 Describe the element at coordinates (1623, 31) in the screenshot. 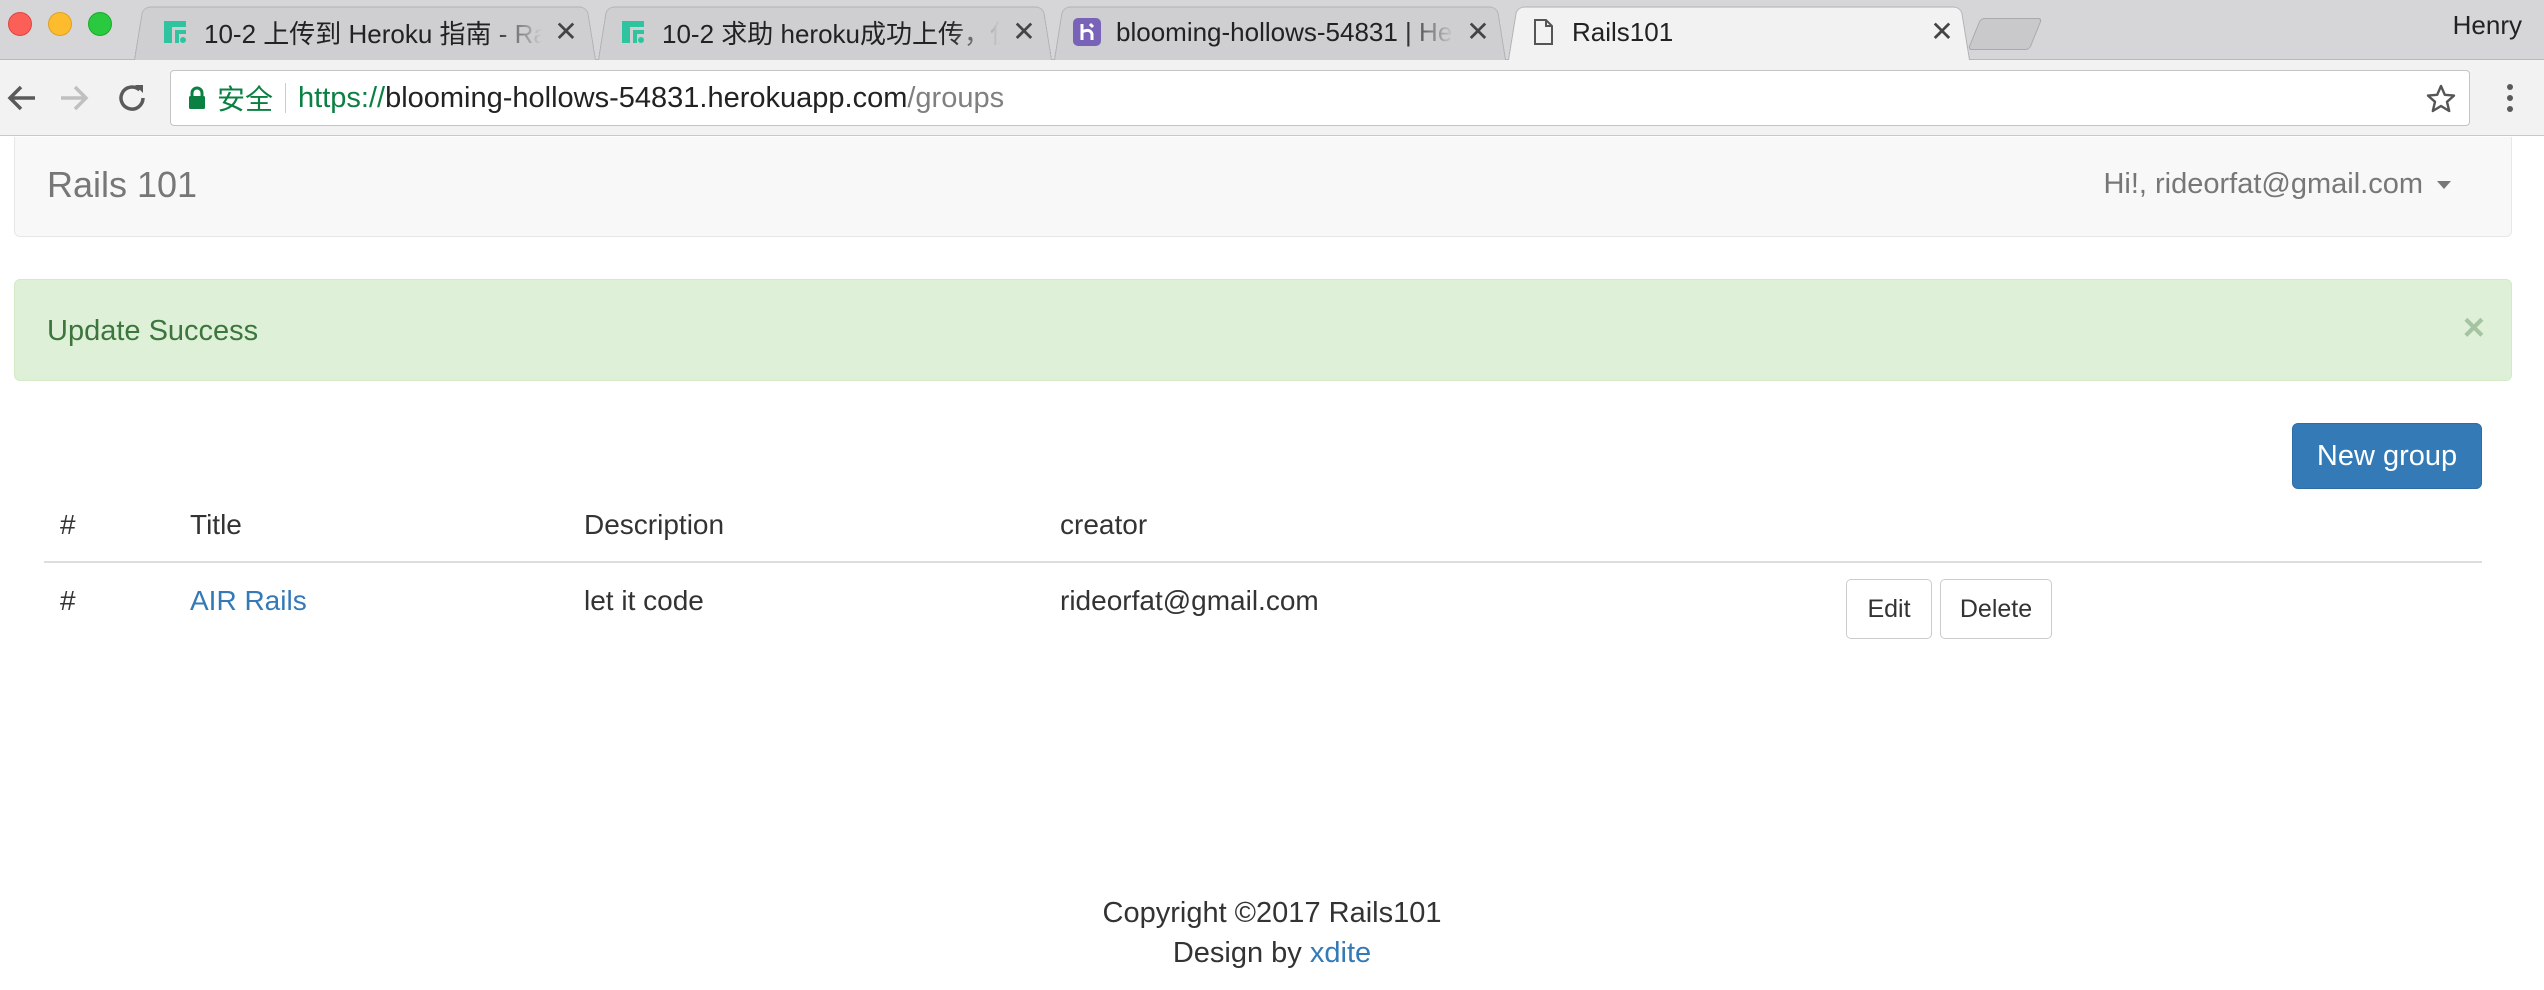

I see `tab-title: Rails101` at that location.